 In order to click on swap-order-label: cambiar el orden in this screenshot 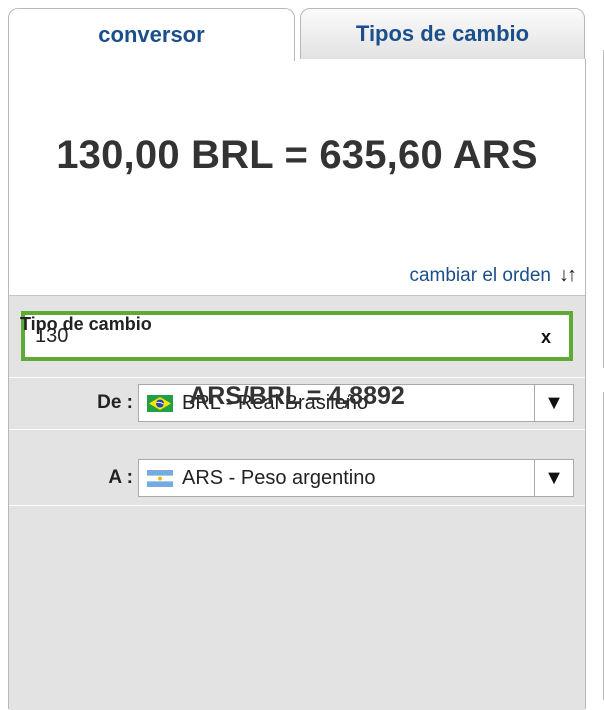, I will do `click(480, 275)`.